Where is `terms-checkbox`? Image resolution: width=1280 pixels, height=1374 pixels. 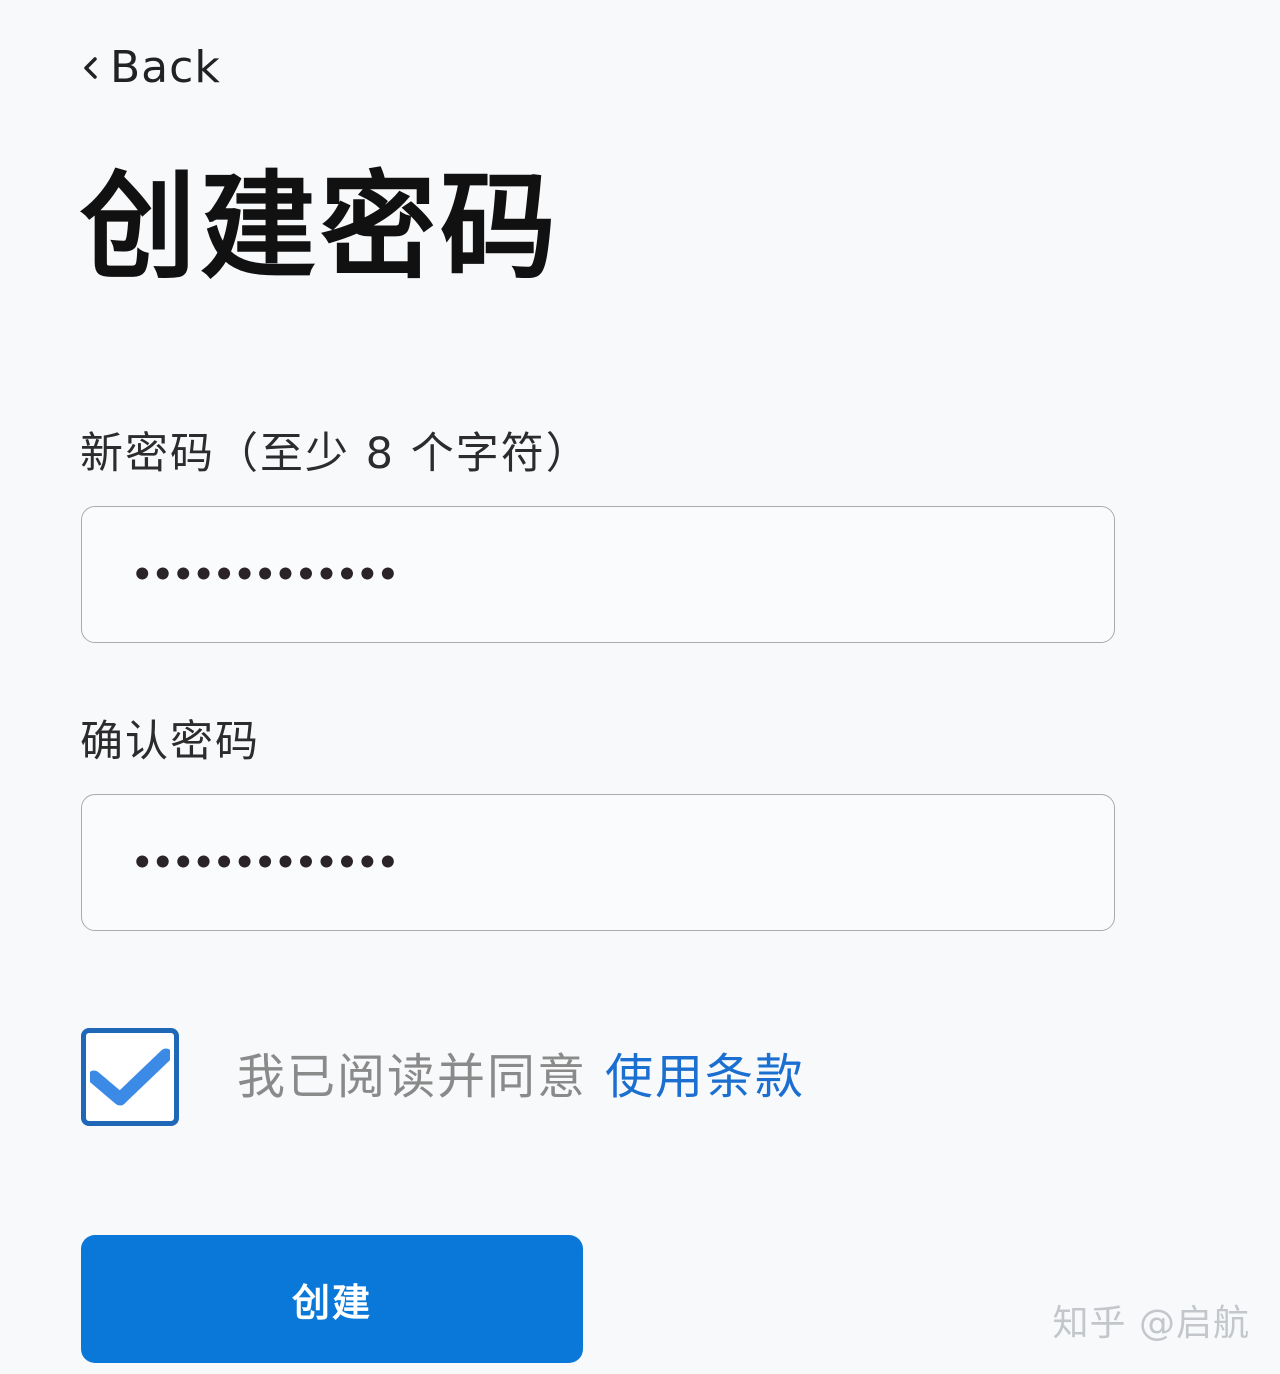 terms-checkbox is located at coordinates (130, 1077).